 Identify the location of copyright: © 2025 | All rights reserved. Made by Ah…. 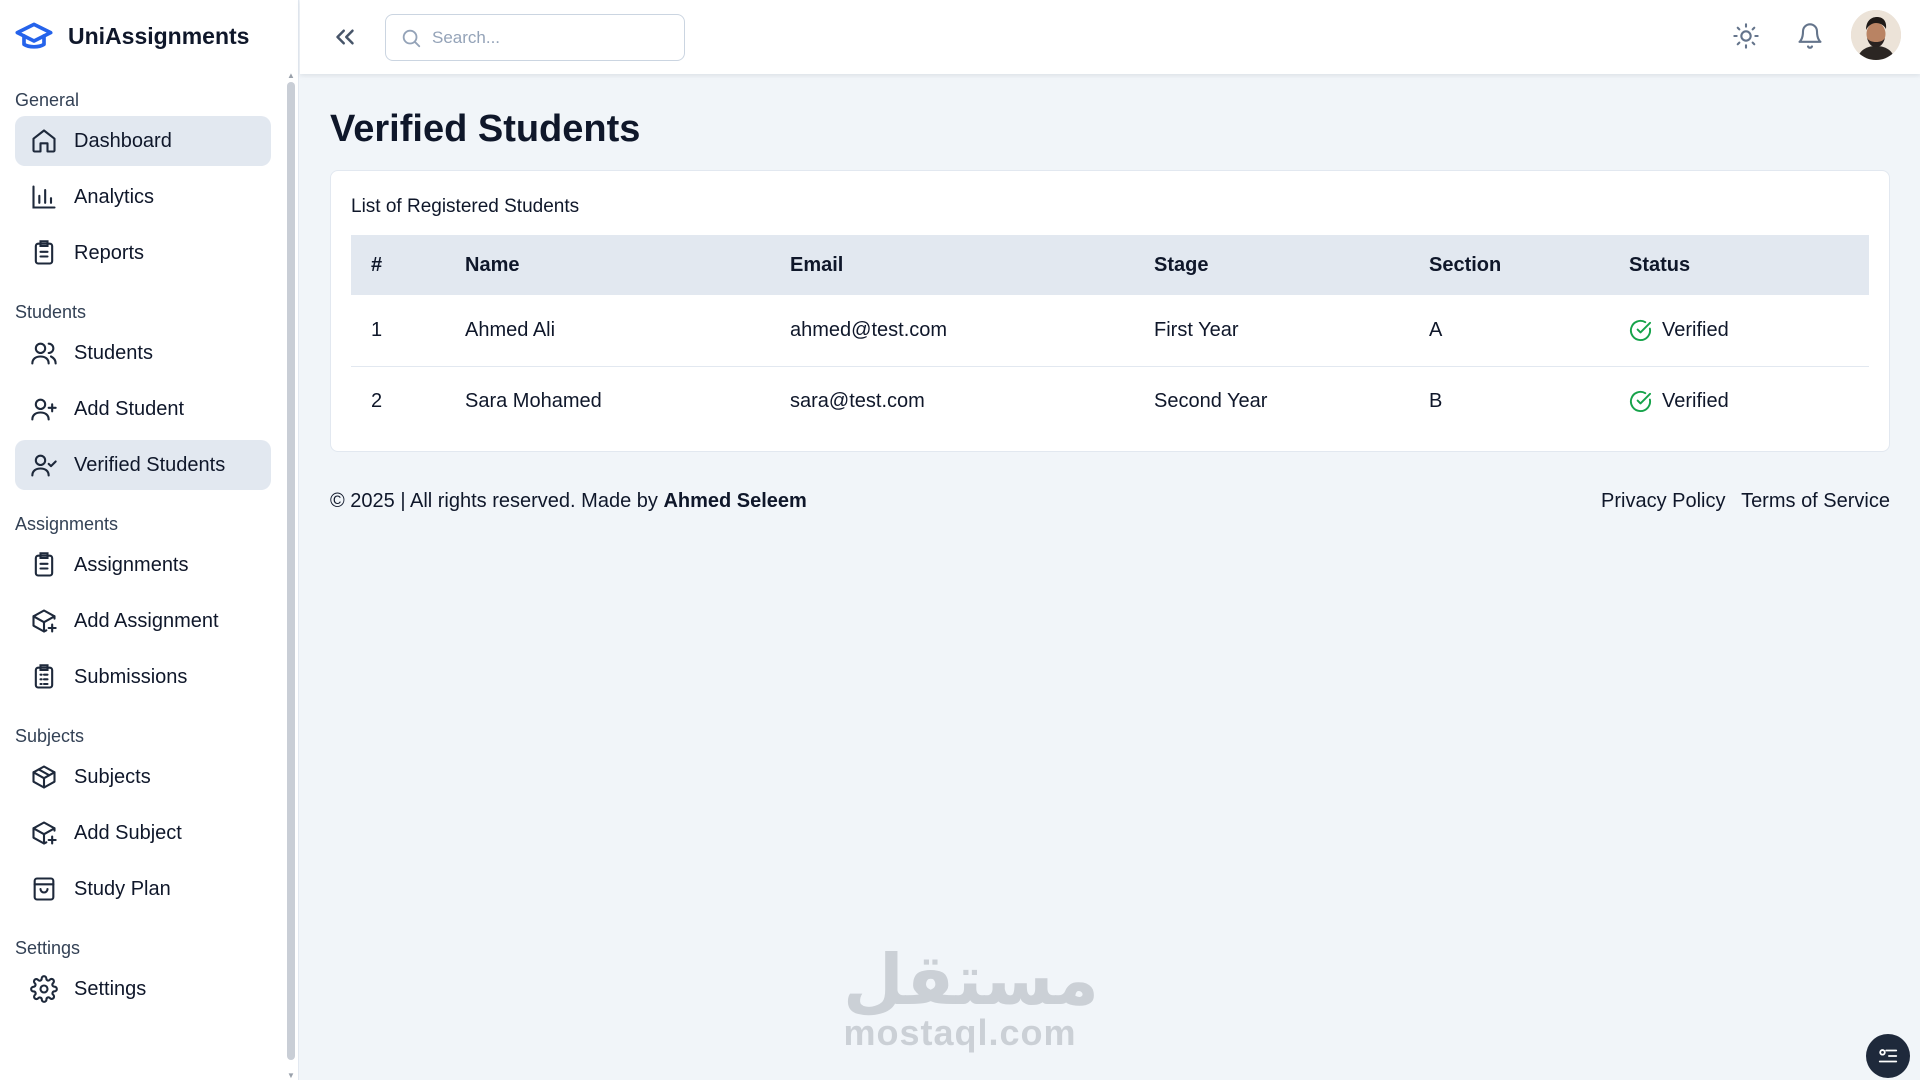
(568, 501).